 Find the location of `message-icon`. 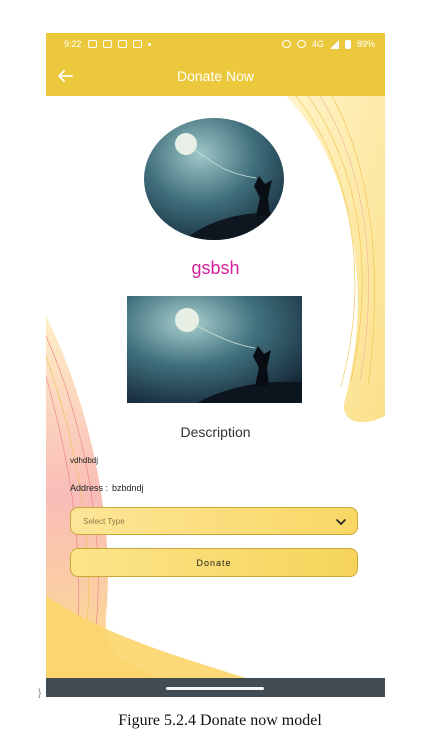

message-icon is located at coordinates (92, 44).